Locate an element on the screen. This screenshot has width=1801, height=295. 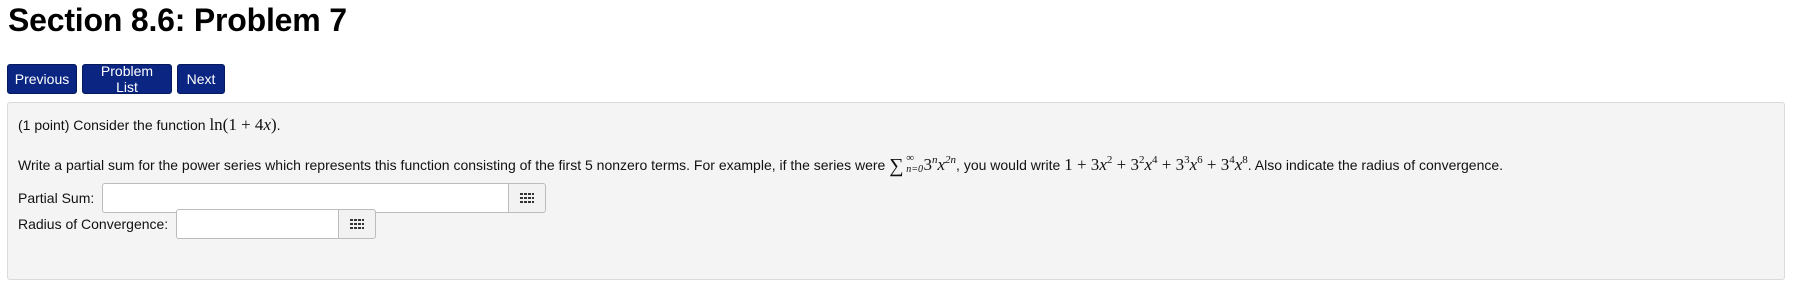
partial-sum-palette-button is located at coordinates (527, 198).